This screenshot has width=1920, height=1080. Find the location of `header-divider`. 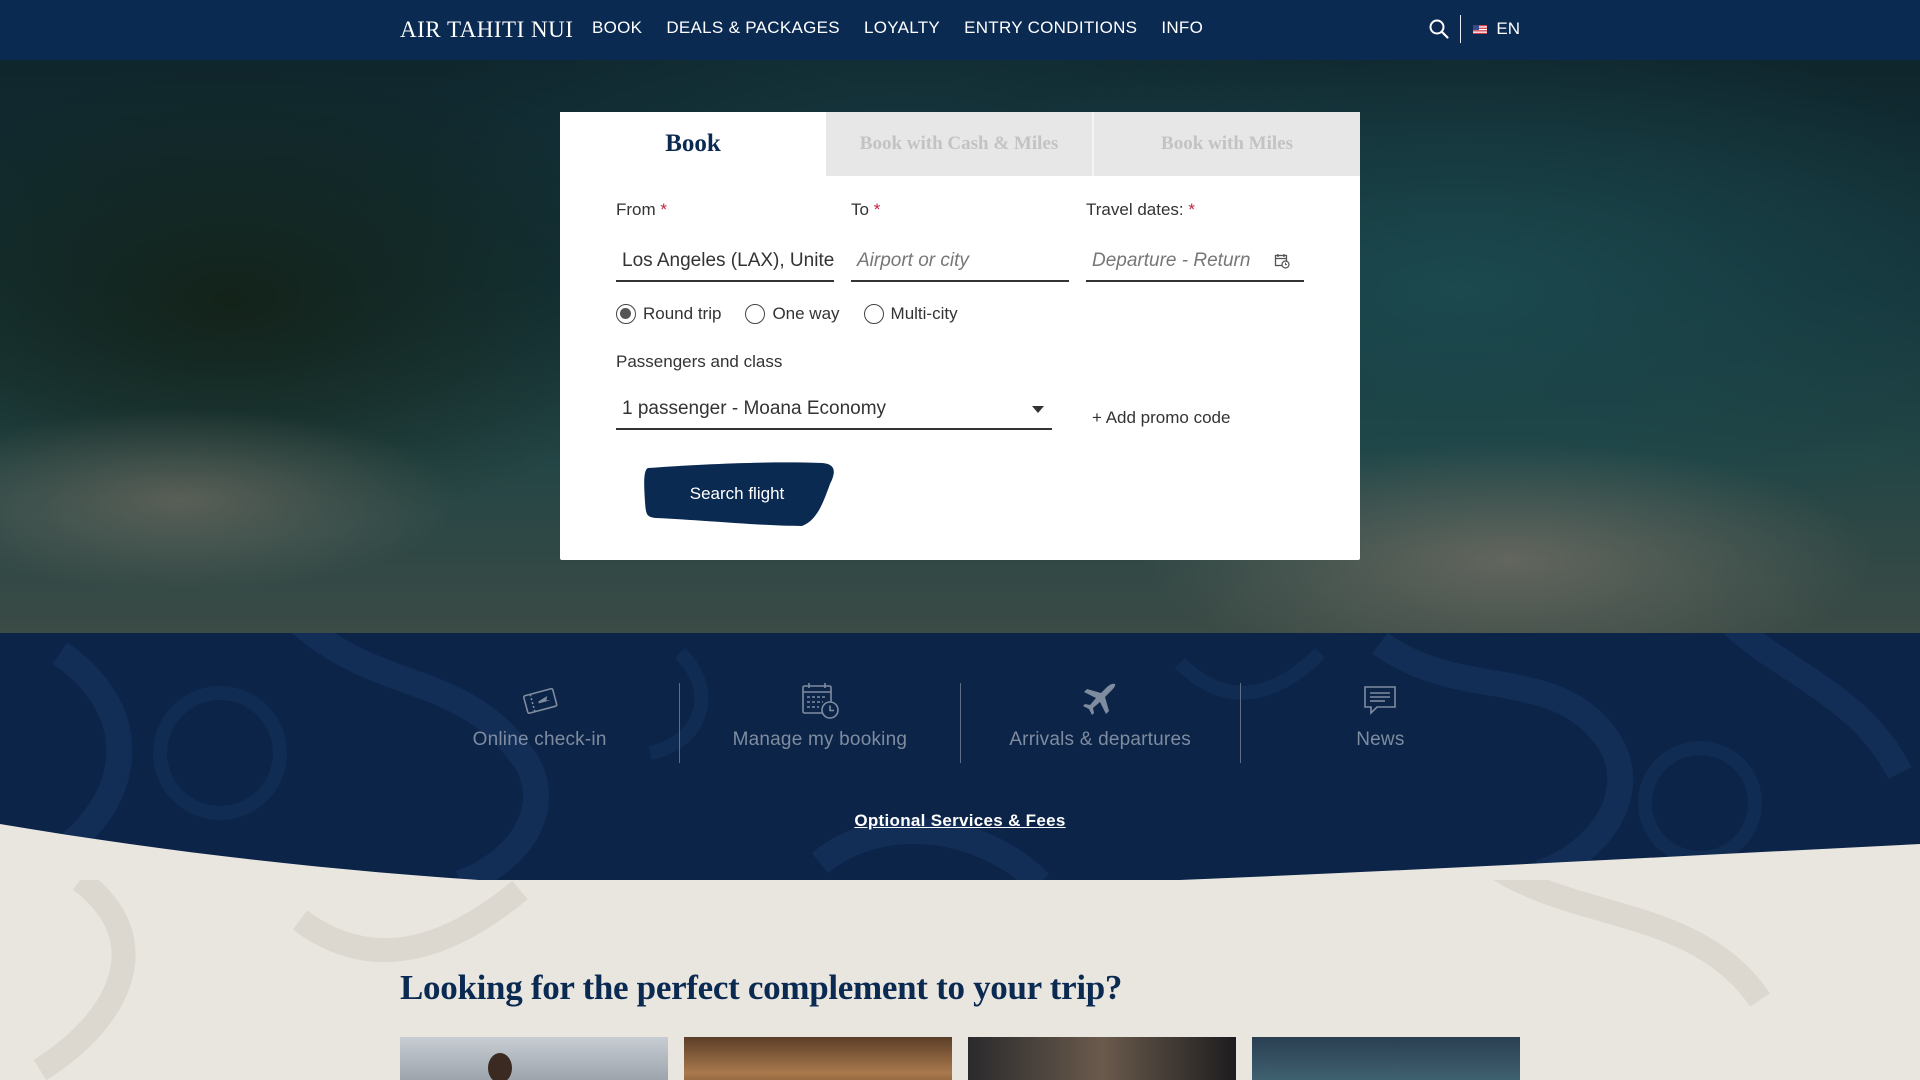

header-divider is located at coordinates (1461, 29).